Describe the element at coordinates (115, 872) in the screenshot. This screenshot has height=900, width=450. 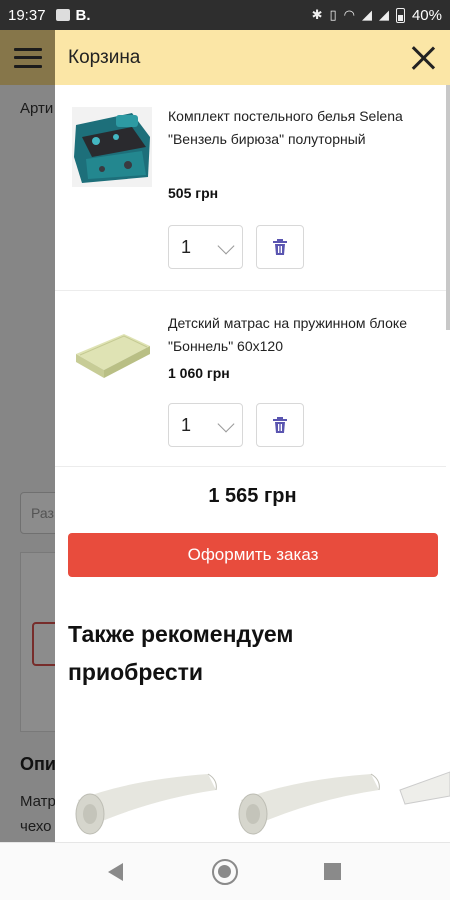
I see `back-icon` at that location.